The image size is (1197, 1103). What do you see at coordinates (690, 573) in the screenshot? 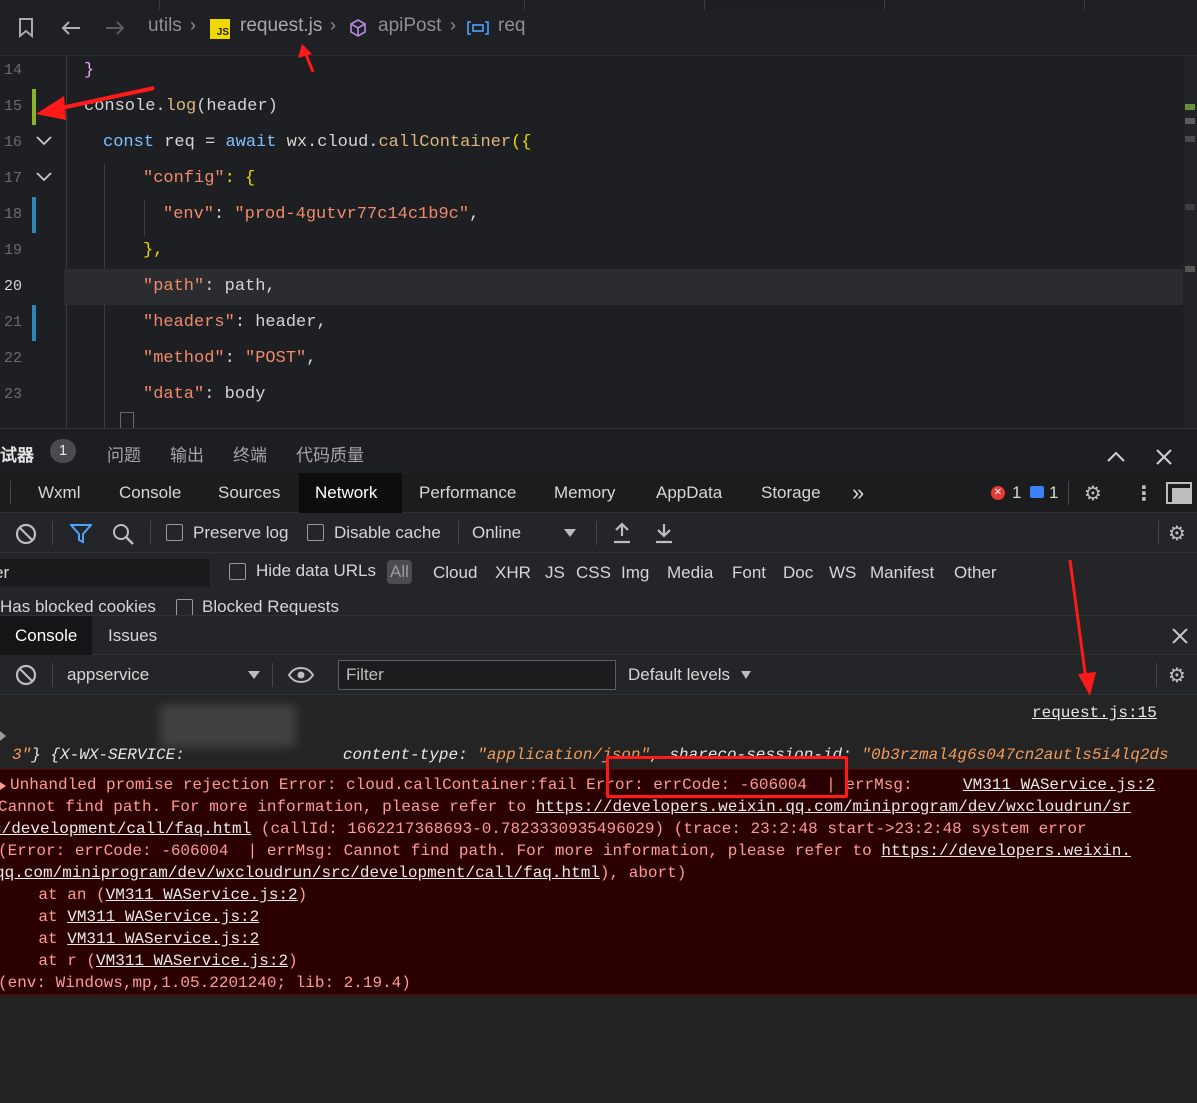
I see `type-filter-media: Media` at bounding box center [690, 573].